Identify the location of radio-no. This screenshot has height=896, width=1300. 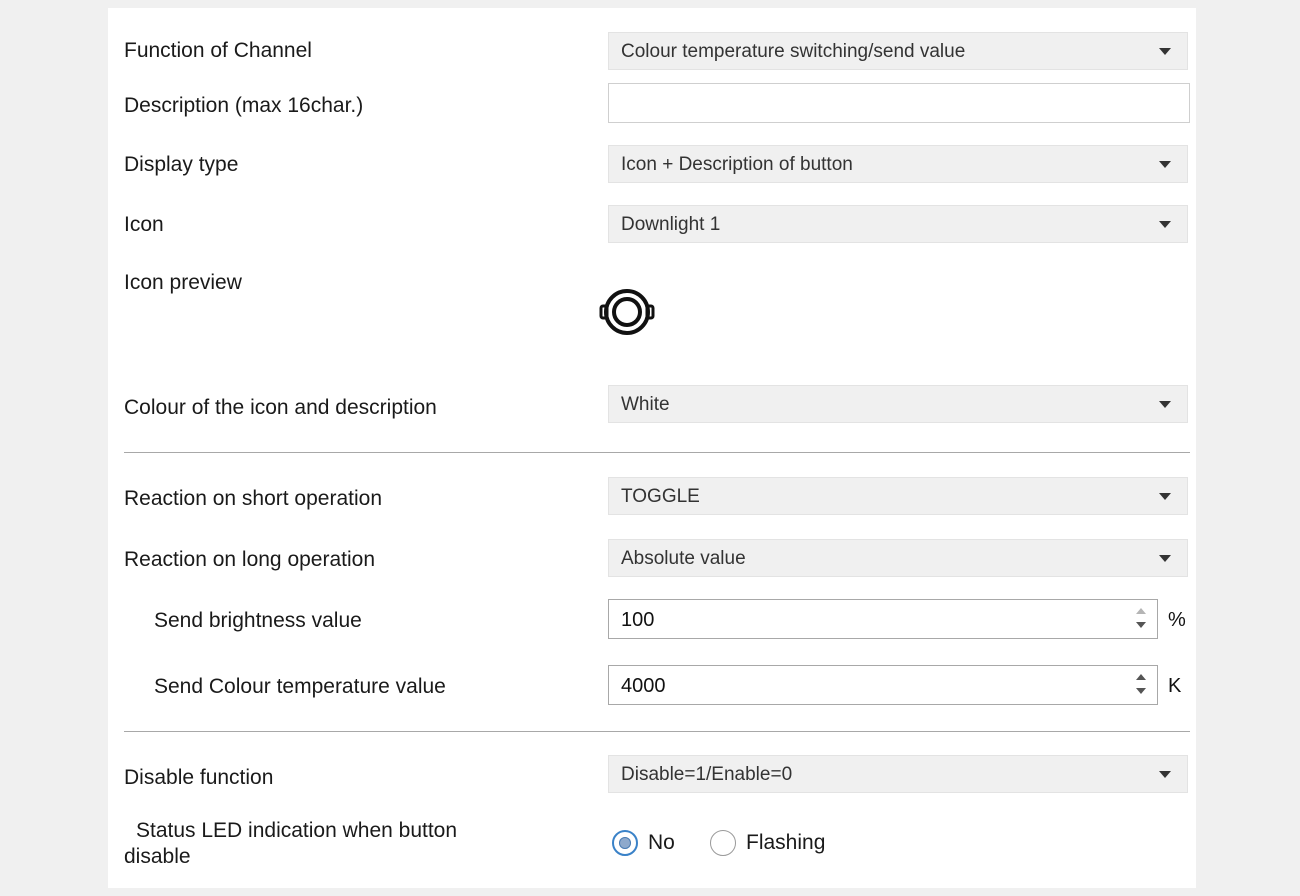
(625, 843).